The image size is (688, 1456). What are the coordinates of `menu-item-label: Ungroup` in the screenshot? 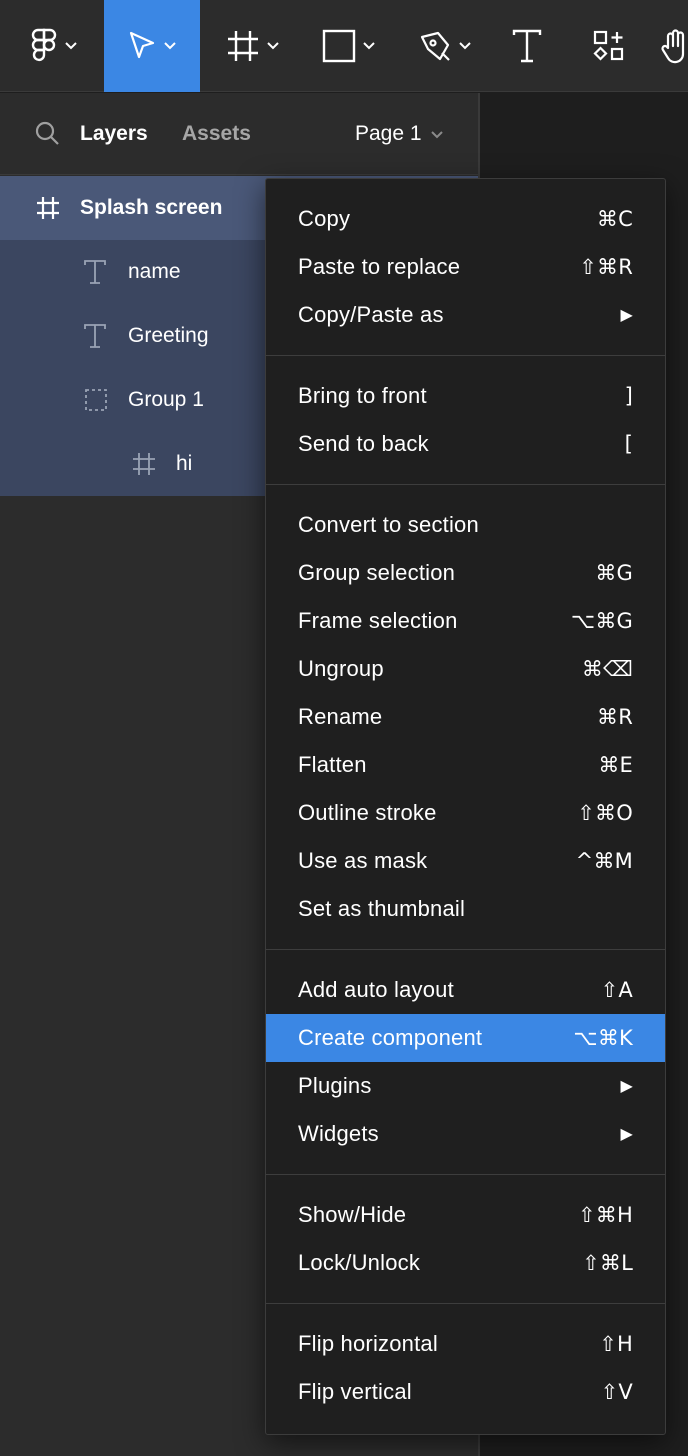 It's located at (341, 668).